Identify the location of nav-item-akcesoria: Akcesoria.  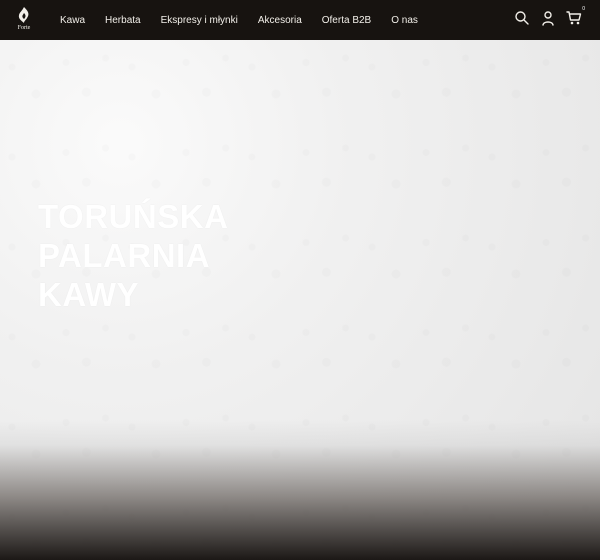
(280, 20).